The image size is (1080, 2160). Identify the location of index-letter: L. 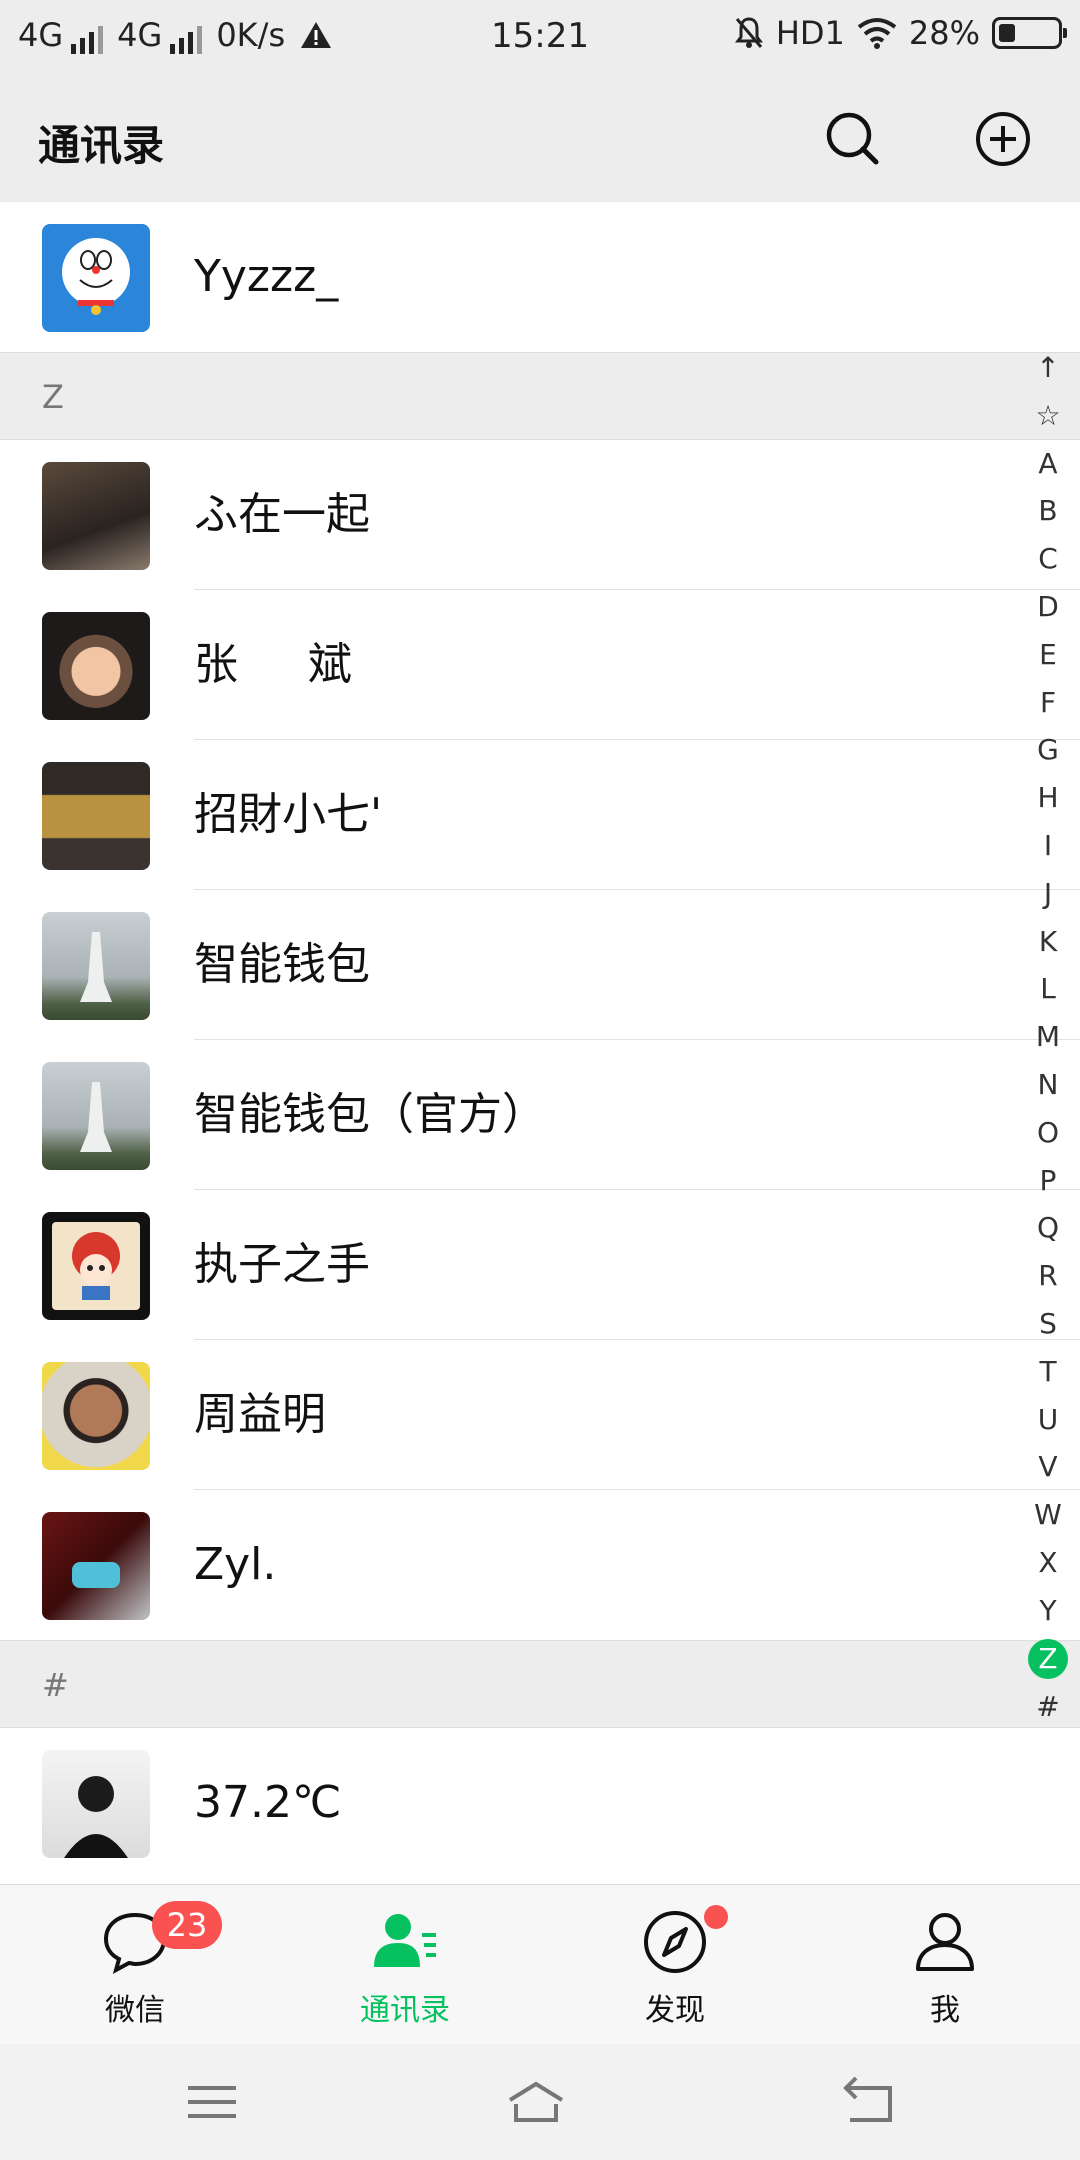
(1048, 989).